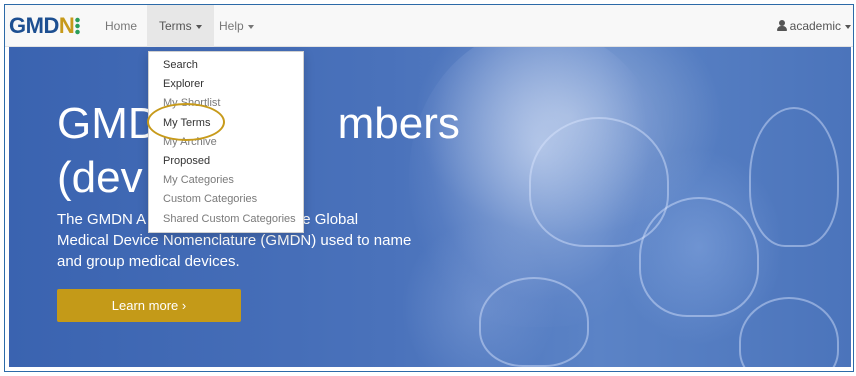  I want to click on nav-terms-label: Terms, so click(175, 26).